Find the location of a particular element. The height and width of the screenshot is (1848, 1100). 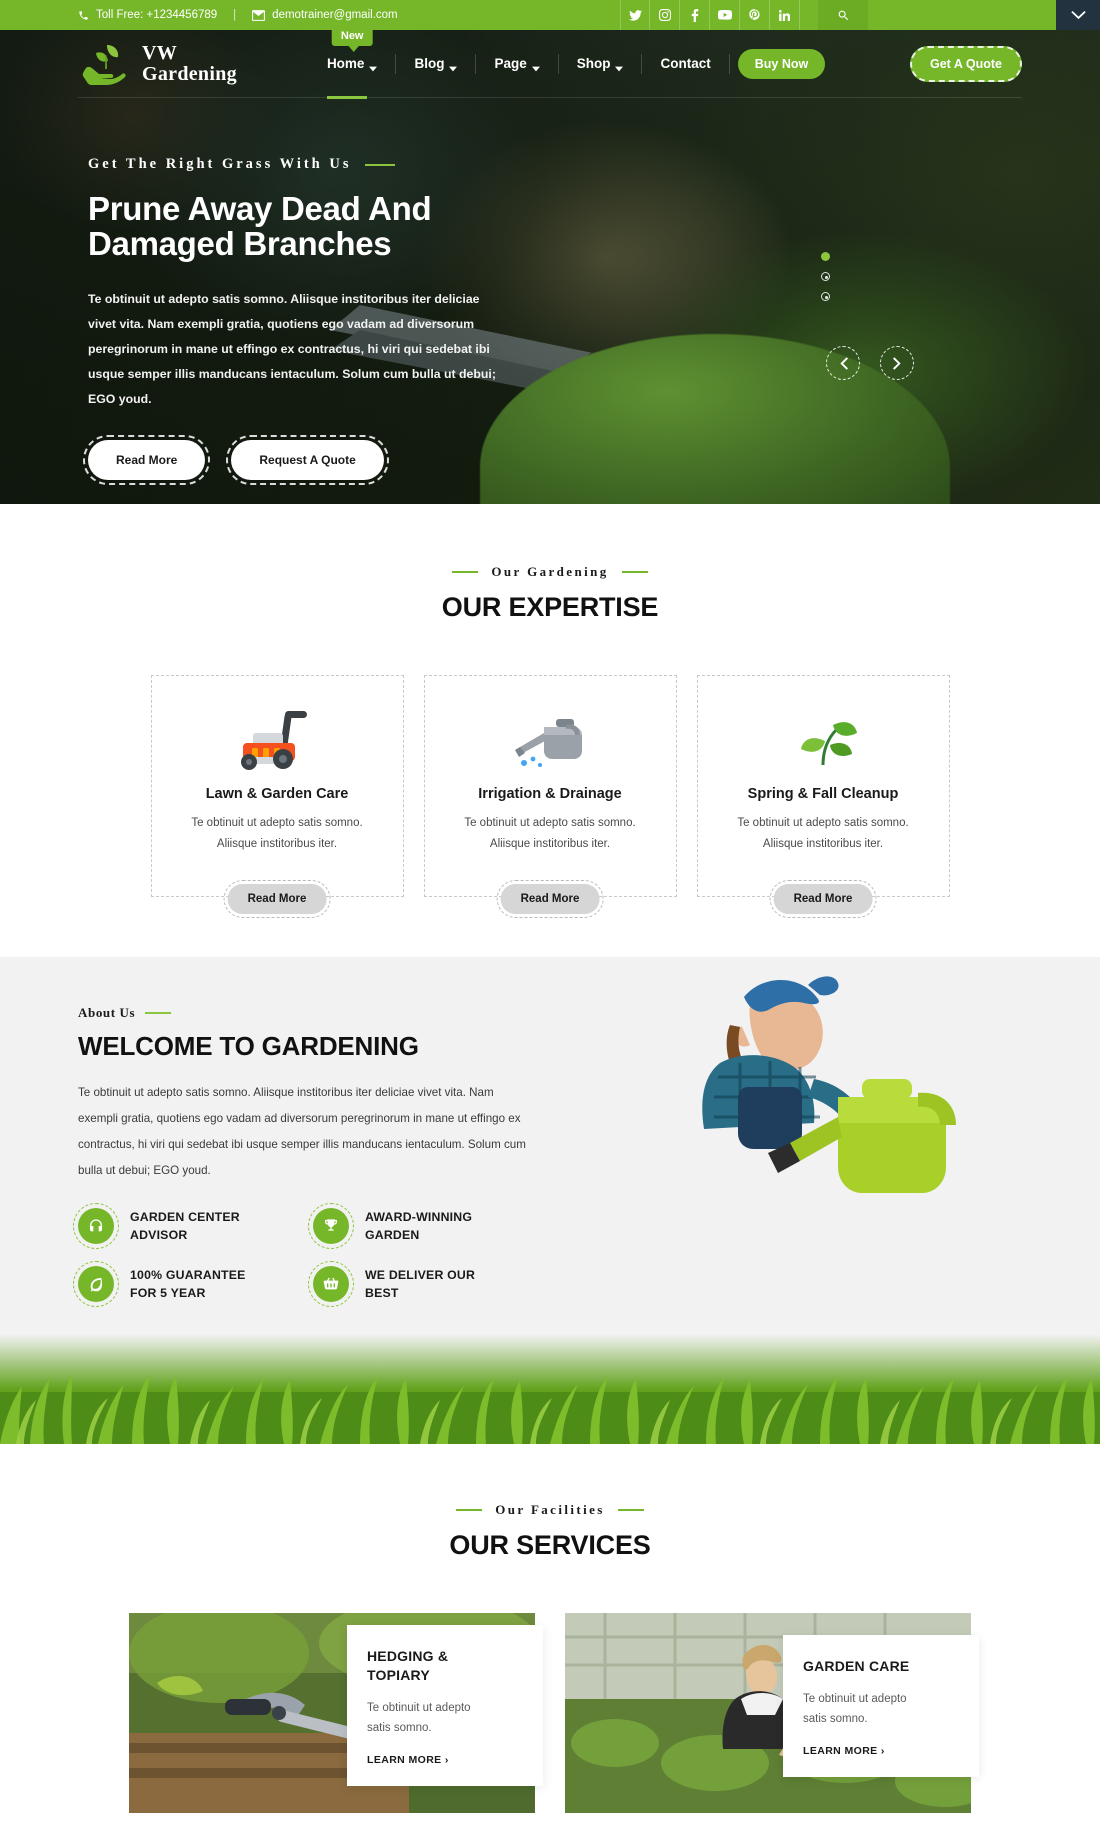

eyebrow-dash-left is located at coordinates (469, 1510).